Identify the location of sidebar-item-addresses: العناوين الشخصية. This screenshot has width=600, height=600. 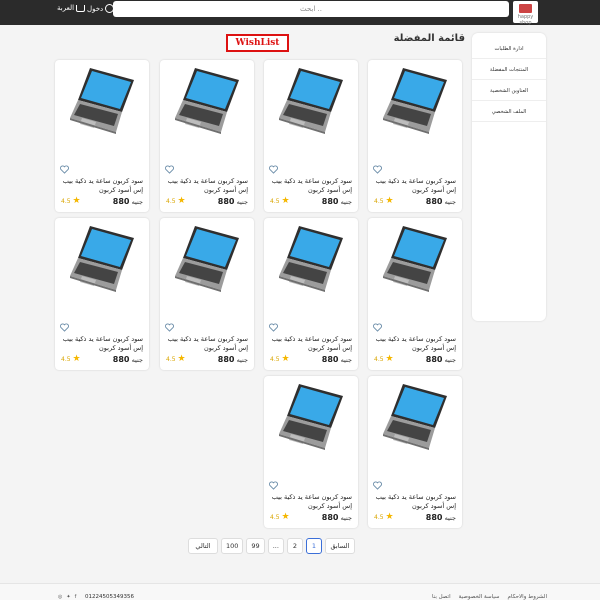
(509, 91).